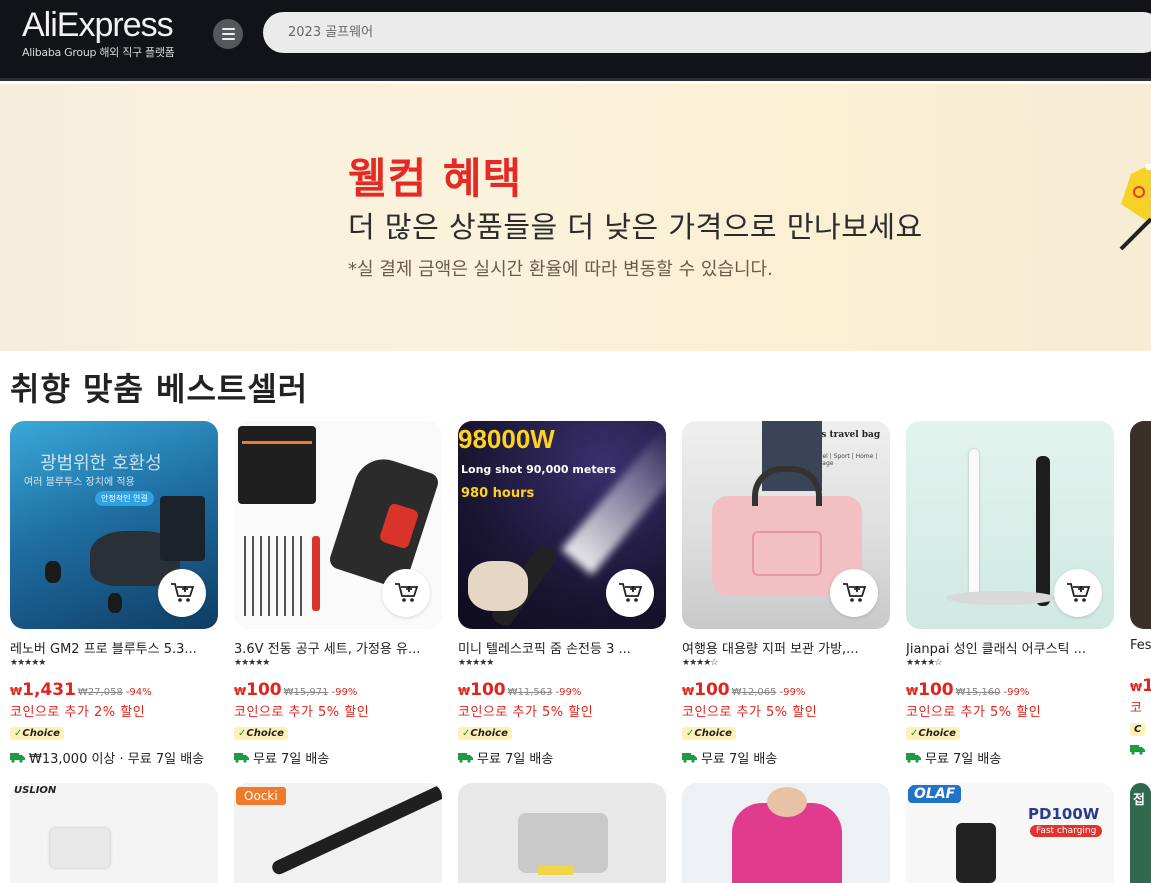 This screenshot has height=883, width=1151. I want to click on discount-percent: -94%, so click(138, 692).